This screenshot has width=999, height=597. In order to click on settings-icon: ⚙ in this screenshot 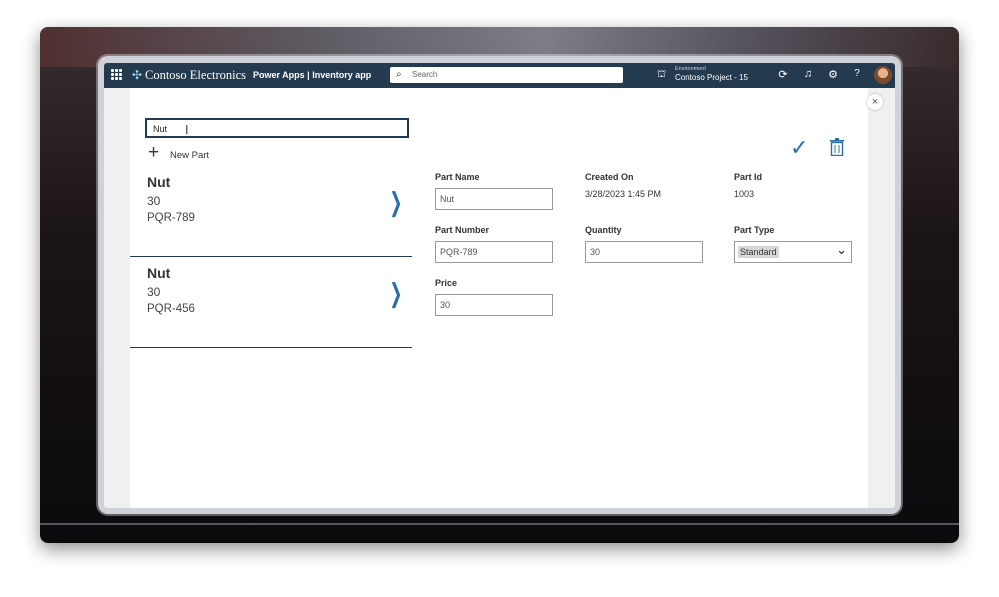, I will do `click(833, 74)`.